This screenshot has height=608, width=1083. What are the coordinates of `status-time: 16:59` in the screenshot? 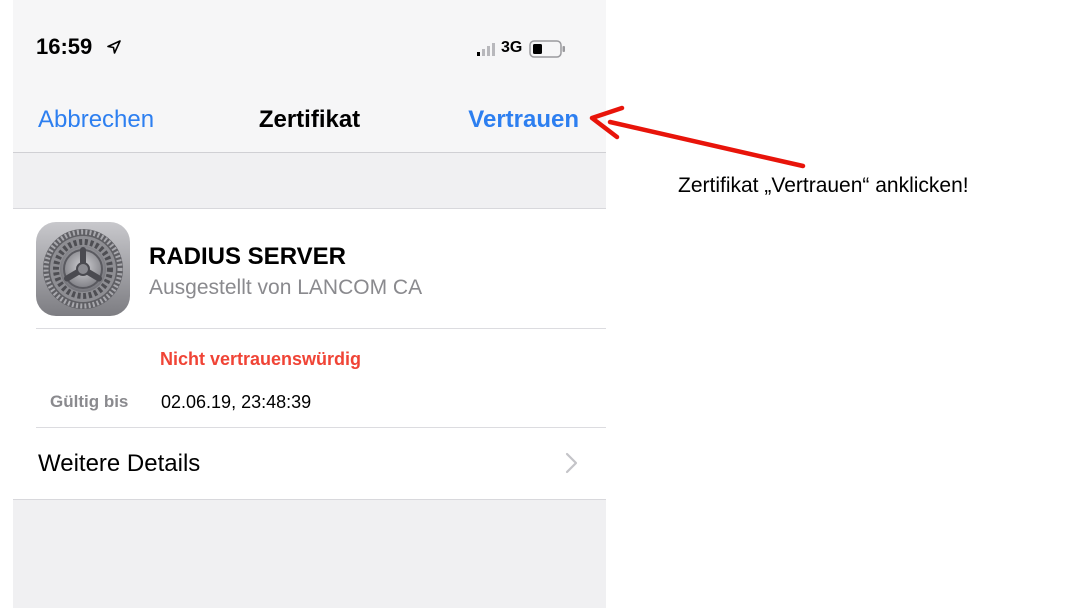 It's located at (64, 46).